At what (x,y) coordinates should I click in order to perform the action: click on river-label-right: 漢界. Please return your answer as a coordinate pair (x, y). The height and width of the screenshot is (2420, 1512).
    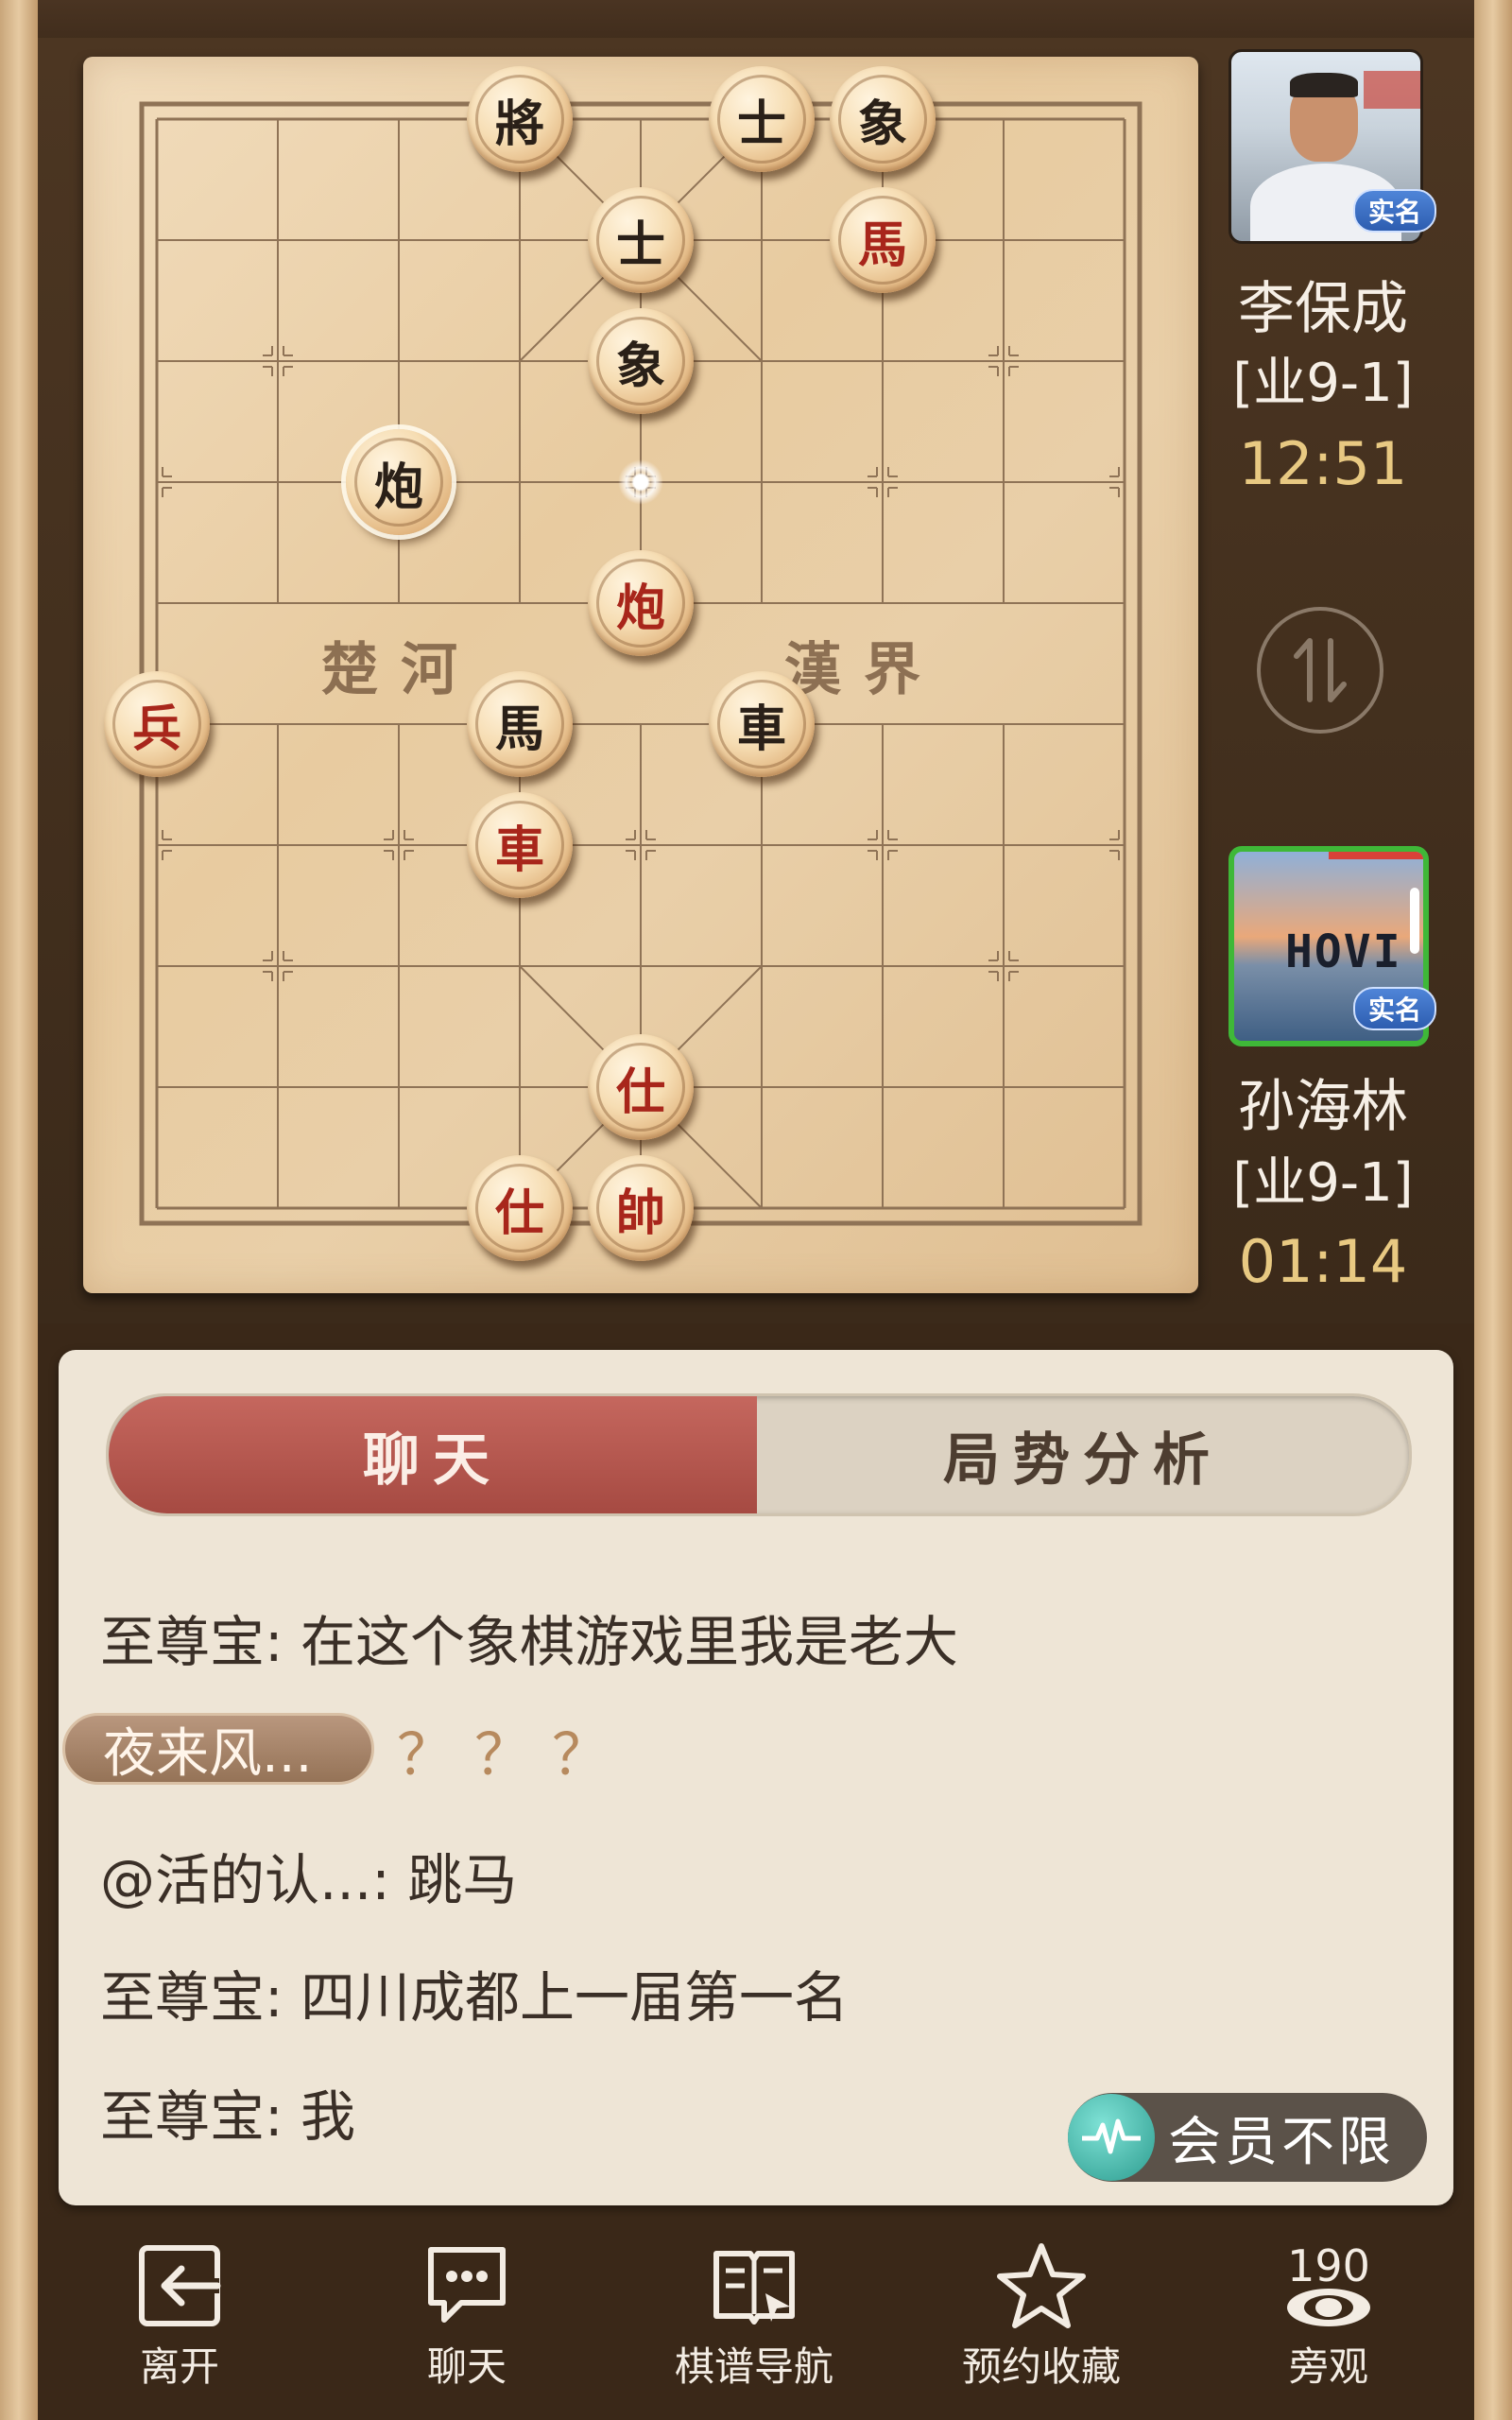
    Looking at the image, I should click on (863, 670).